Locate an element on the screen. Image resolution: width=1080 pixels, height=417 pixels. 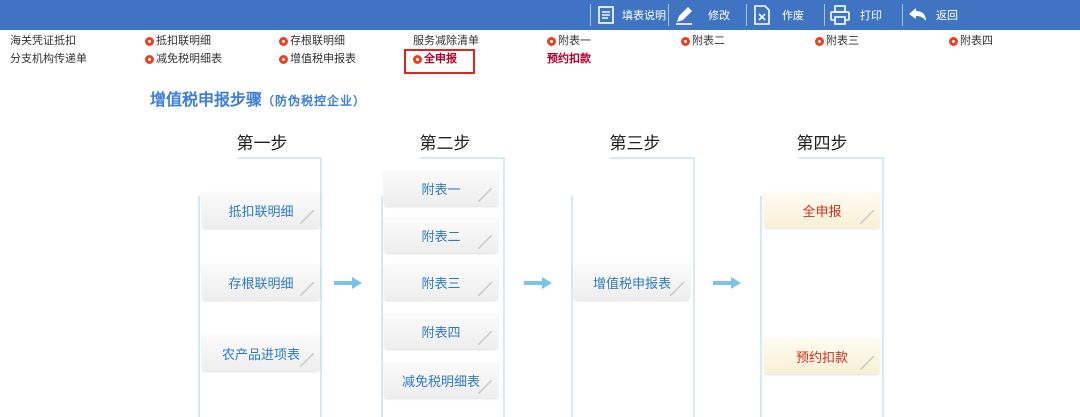
menu-link-schedule-2: 附表二 is located at coordinates (703, 41).